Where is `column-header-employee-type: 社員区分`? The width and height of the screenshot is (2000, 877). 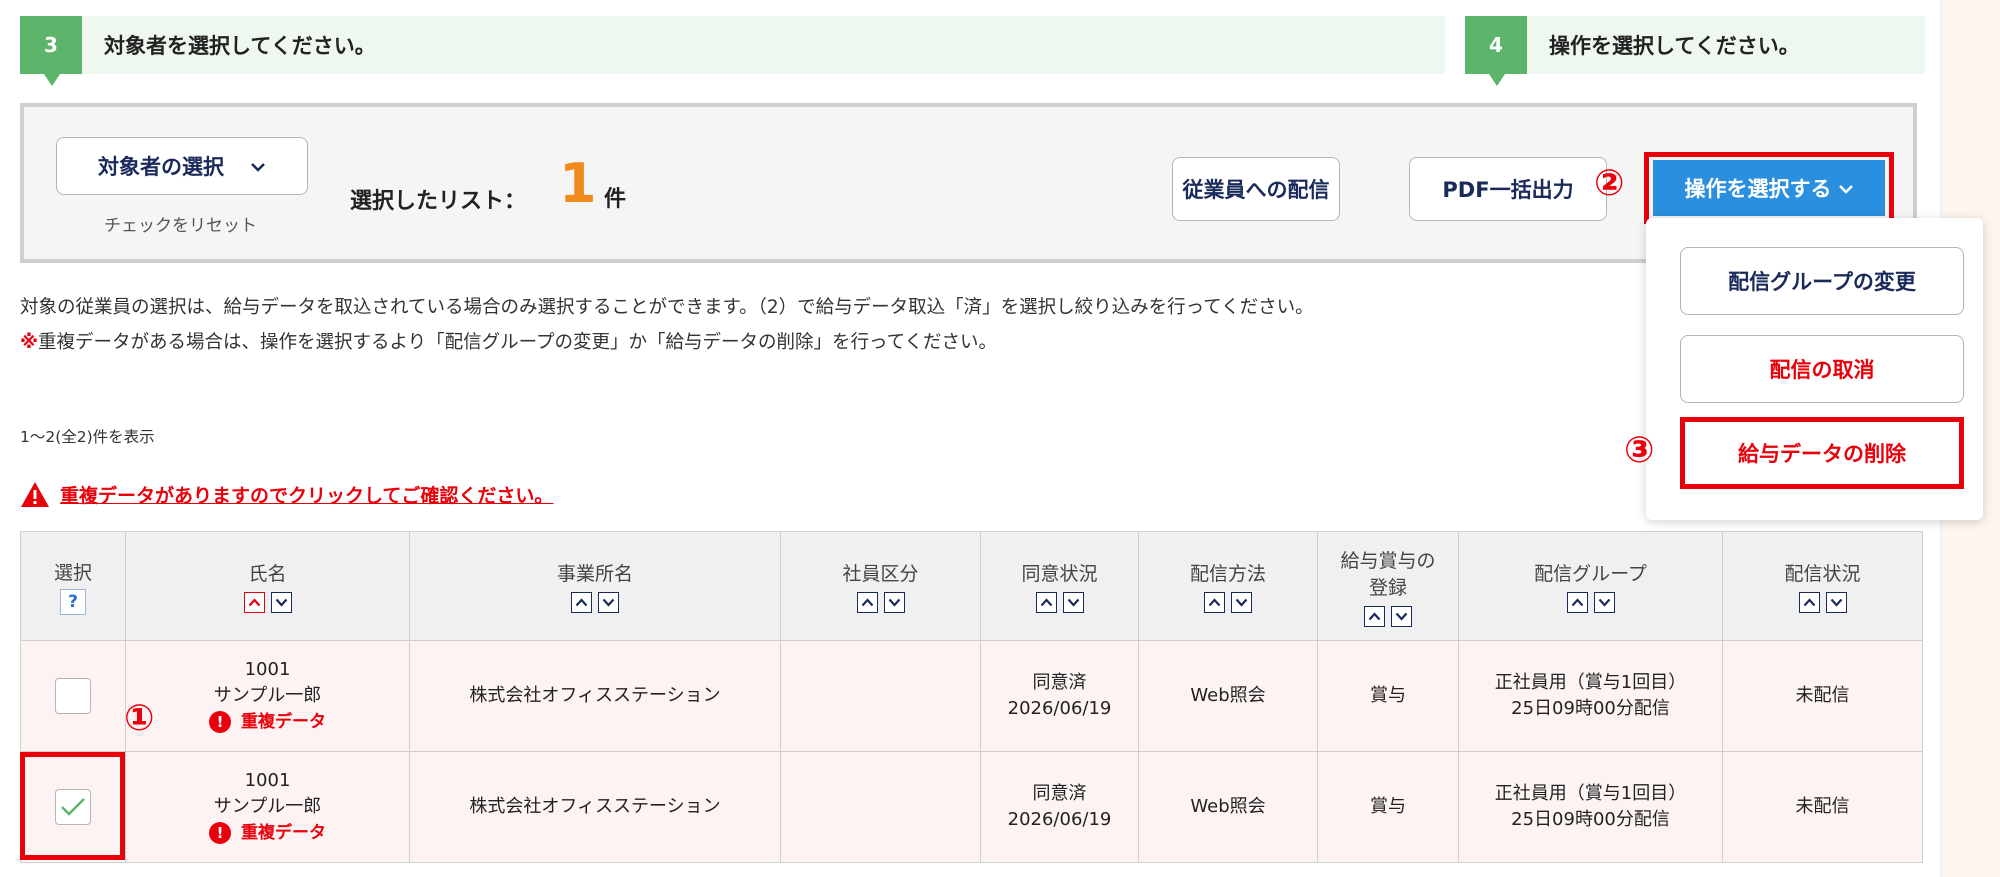
column-header-employee-type: 社員区分 is located at coordinates (880, 586).